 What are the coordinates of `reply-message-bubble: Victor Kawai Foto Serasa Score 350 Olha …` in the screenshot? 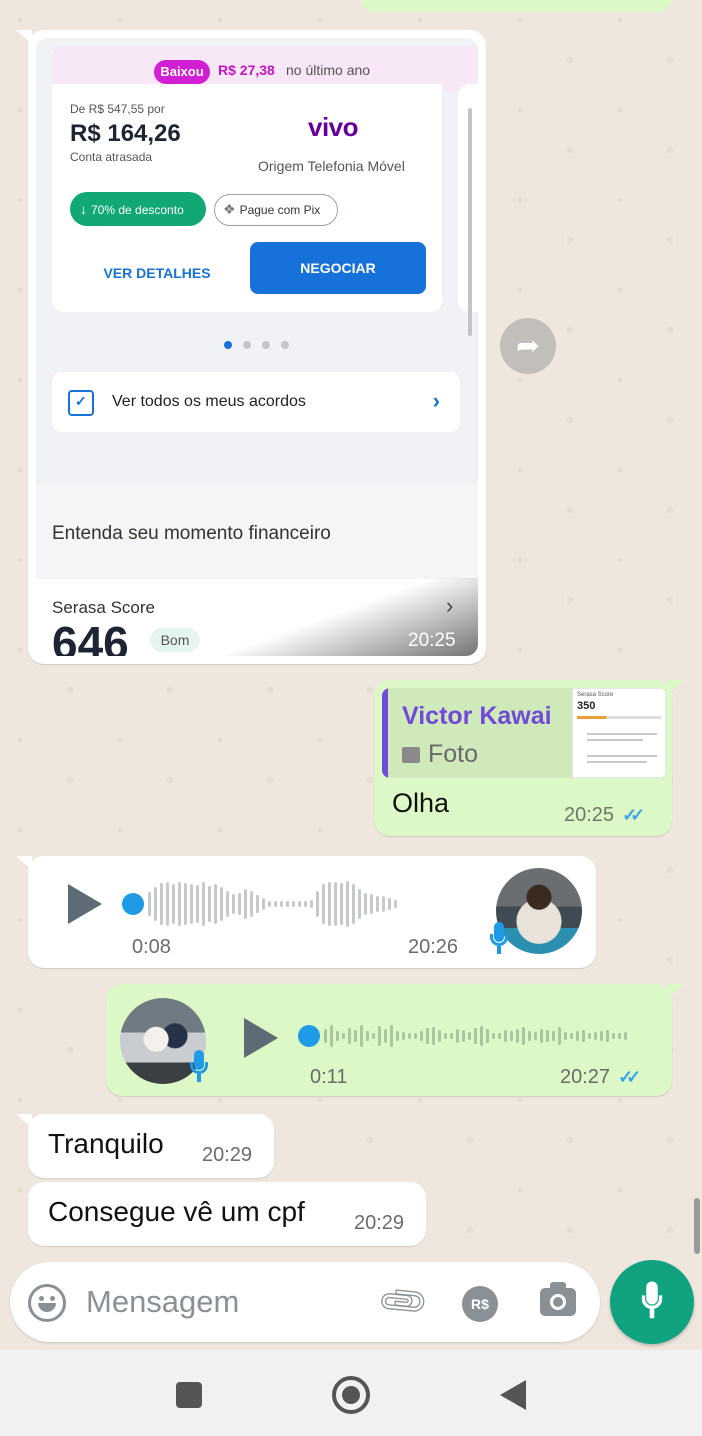 It's located at (529, 758).